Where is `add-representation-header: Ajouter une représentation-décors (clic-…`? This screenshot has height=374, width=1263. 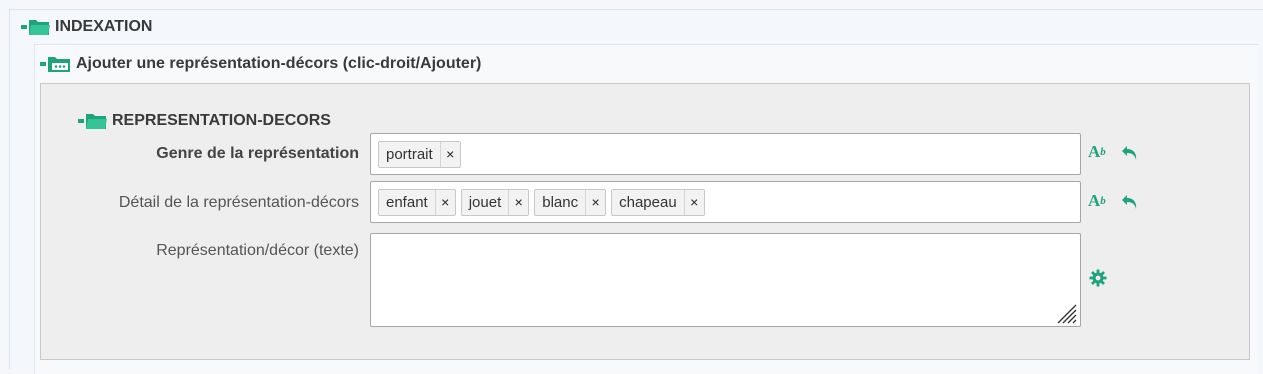 add-representation-header: Ajouter une représentation-décors (clic-… is located at coordinates (260, 64).